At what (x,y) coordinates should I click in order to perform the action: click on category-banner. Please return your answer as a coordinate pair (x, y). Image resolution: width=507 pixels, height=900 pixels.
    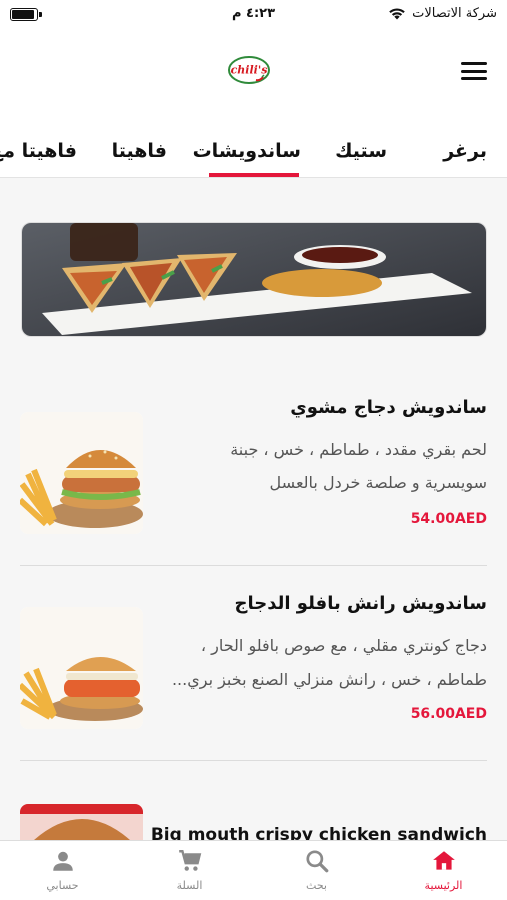
    Looking at the image, I should click on (254, 279).